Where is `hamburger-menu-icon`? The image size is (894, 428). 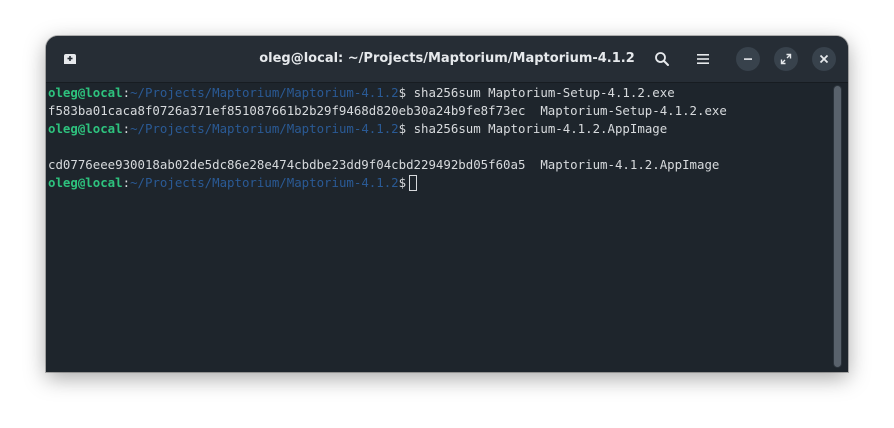 hamburger-menu-icon is located at coordinates (703, 59).